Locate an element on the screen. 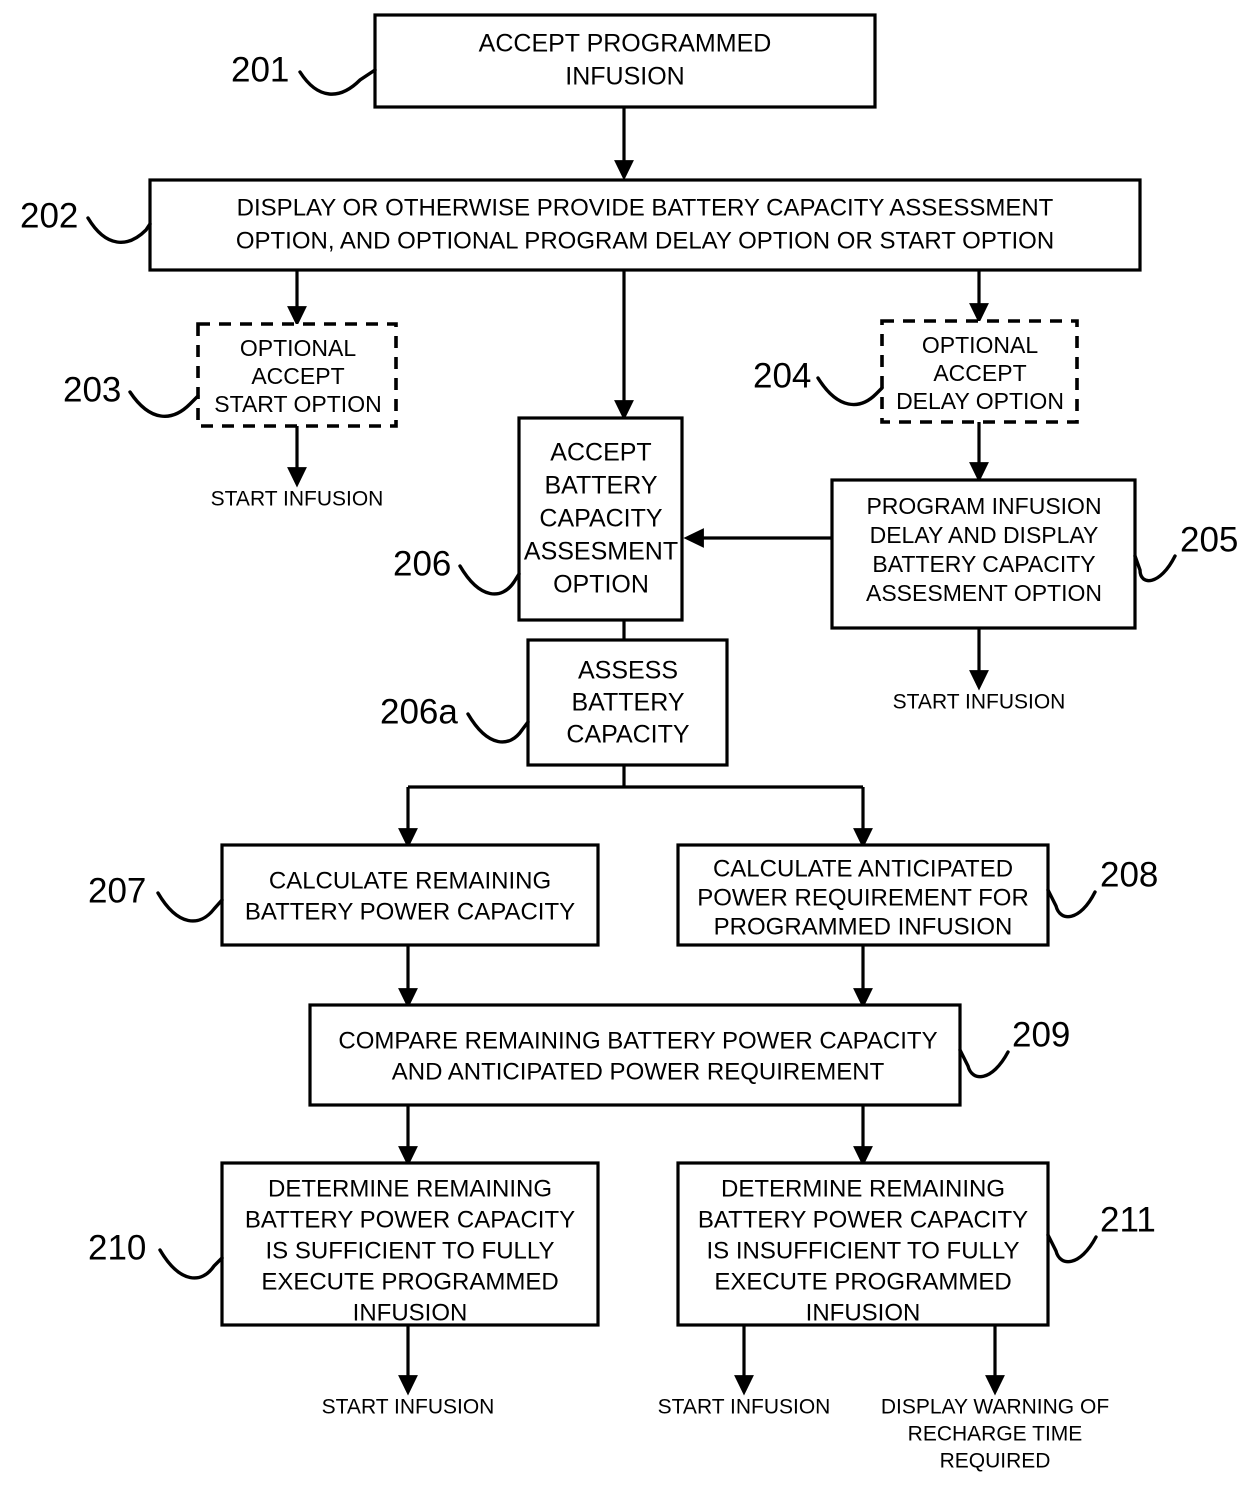 This screenshot has height=1485, width=1240. ref-label-206a: 206a is located at coordinates (455, 718).